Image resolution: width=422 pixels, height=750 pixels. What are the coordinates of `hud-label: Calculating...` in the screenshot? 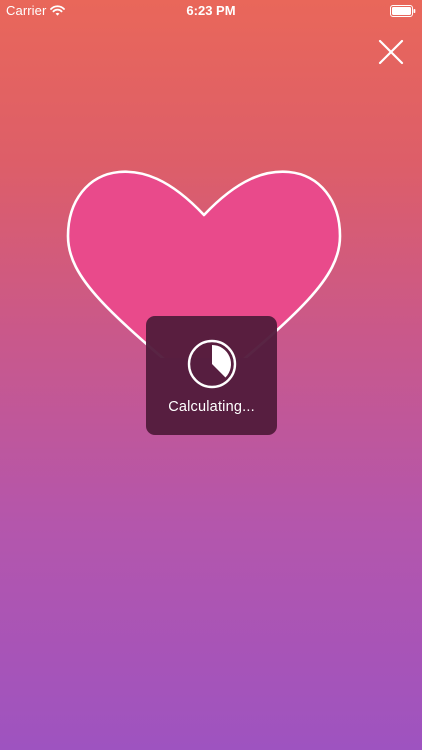 It's located at (211, 407).